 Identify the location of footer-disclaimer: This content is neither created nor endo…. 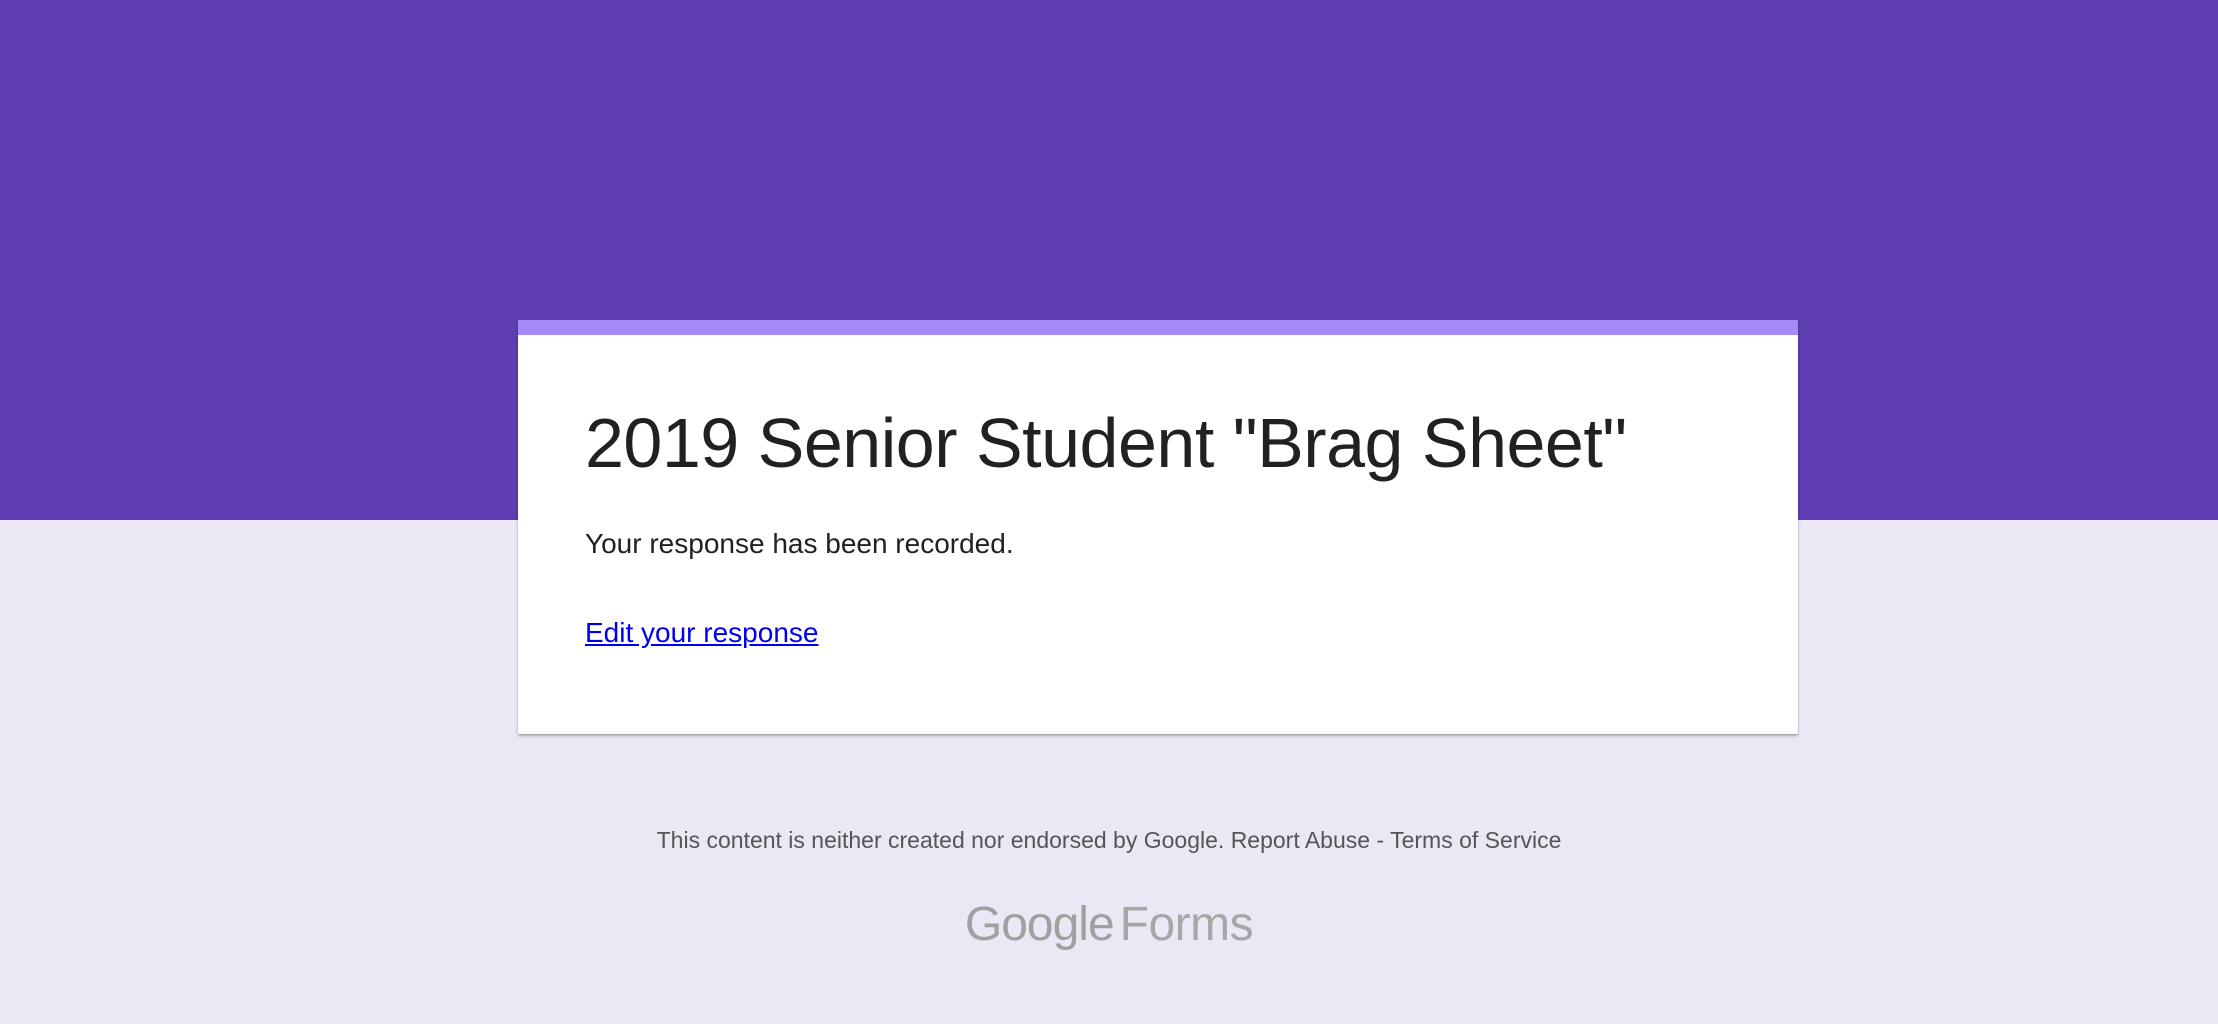
(940, 840).